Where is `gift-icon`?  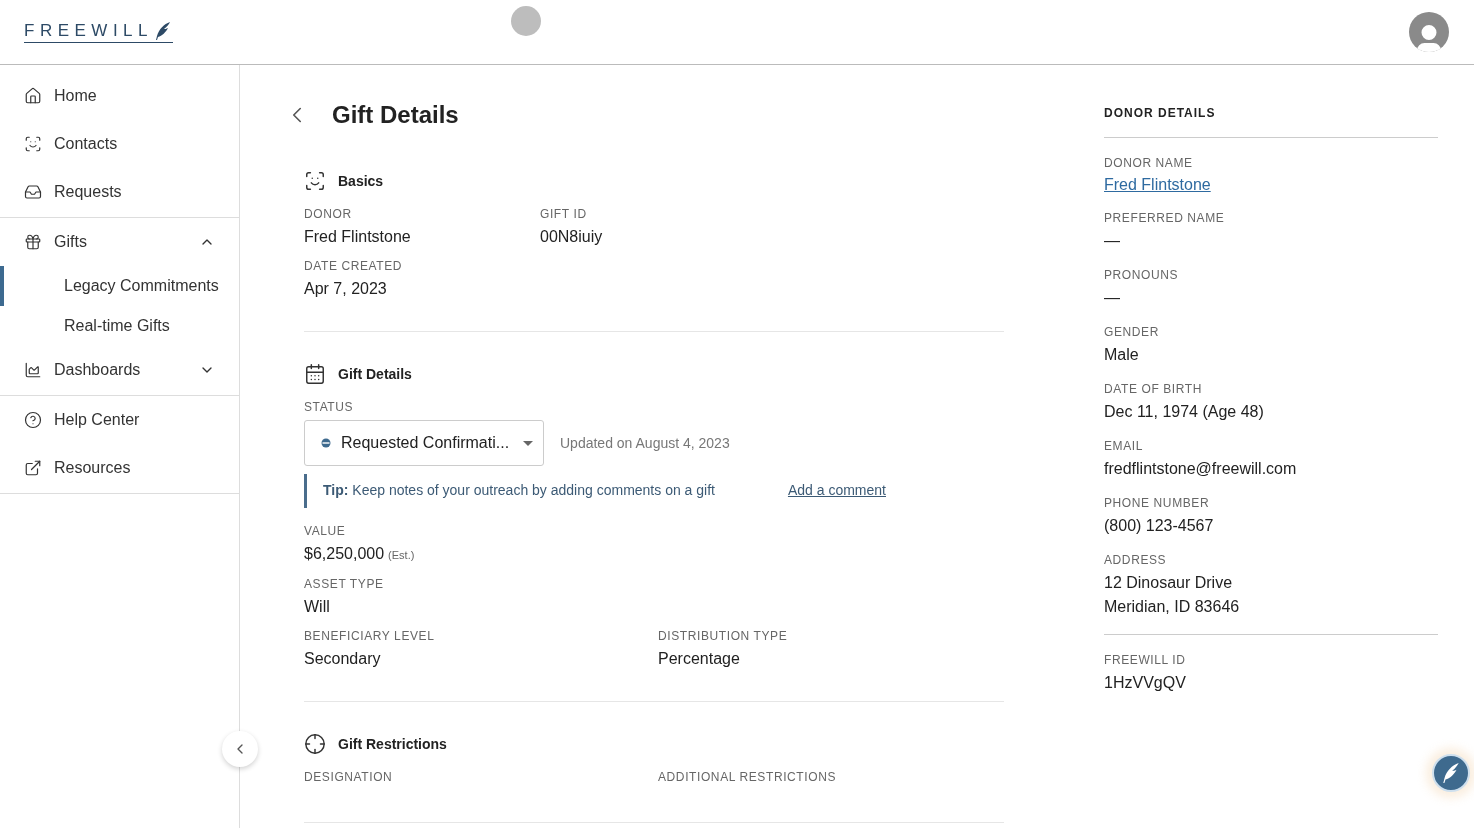
gift-icon is located at coordinates (33, 242).